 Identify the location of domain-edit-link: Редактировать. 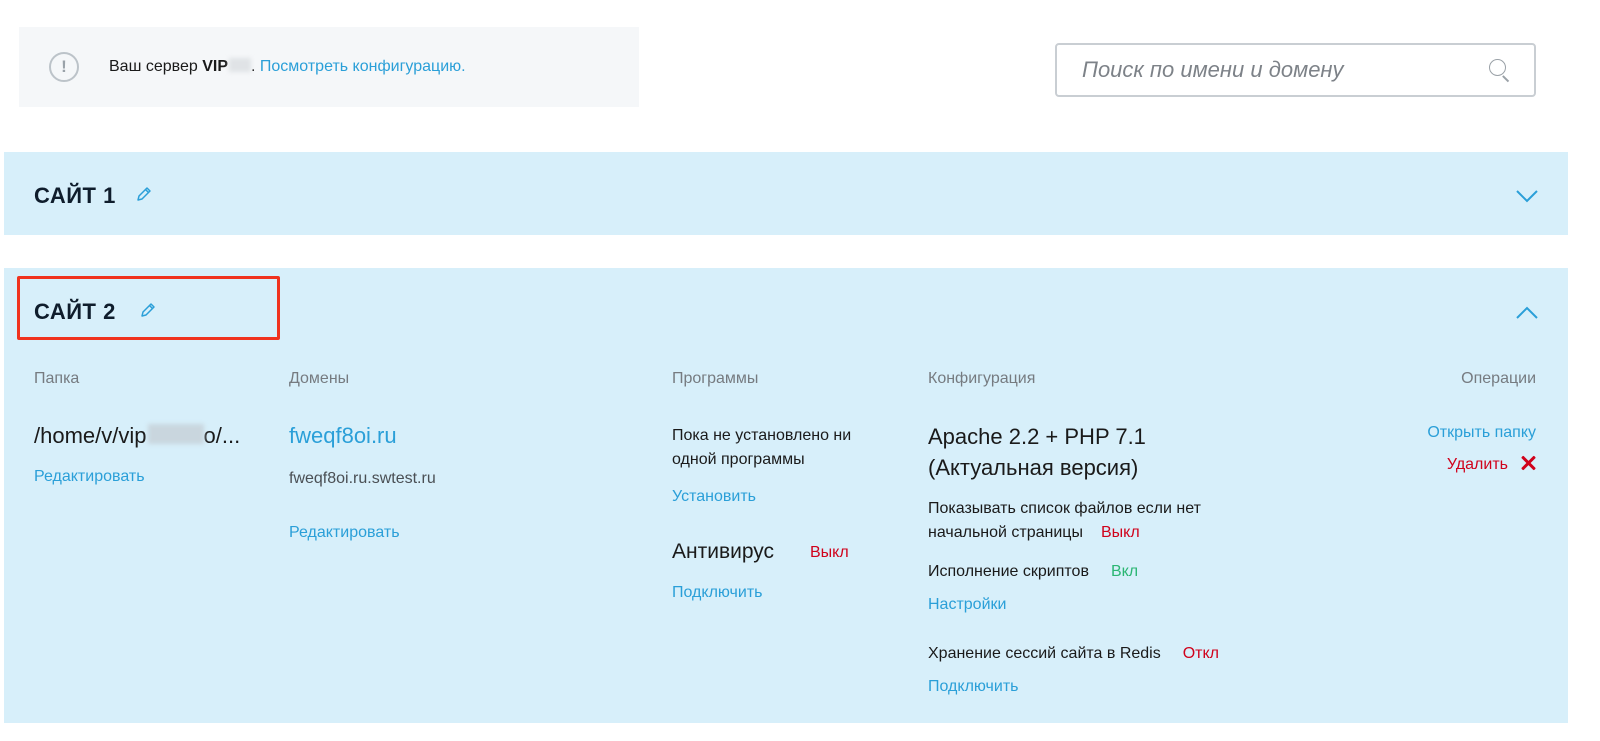
(344, 533).